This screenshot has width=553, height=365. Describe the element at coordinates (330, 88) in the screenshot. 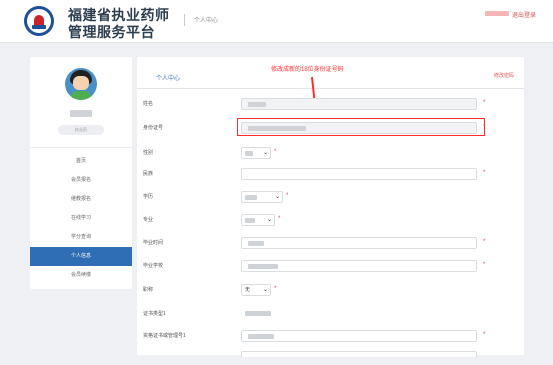

I see `title-divider` at that location.